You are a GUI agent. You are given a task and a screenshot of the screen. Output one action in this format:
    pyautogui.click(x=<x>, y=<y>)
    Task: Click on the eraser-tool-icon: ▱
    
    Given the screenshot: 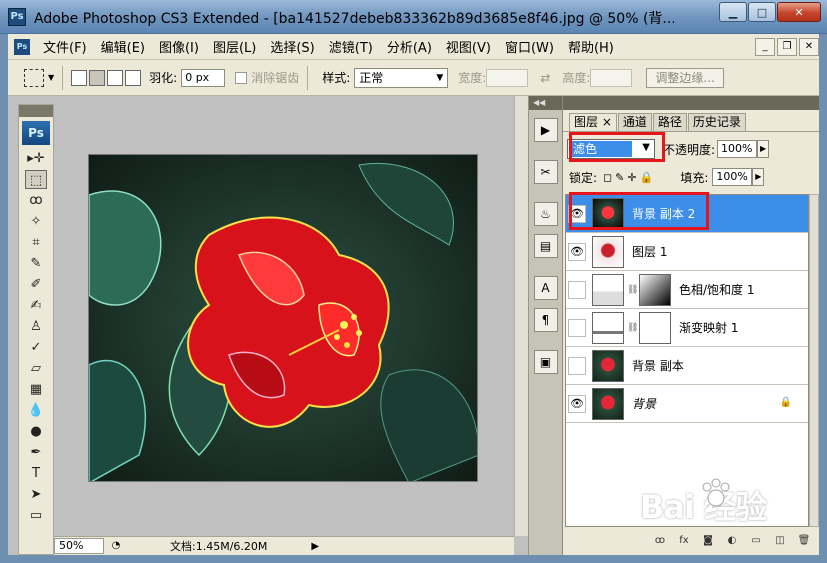 What is the action you would take?
    pyautogui.click(x=36, y=368)
    